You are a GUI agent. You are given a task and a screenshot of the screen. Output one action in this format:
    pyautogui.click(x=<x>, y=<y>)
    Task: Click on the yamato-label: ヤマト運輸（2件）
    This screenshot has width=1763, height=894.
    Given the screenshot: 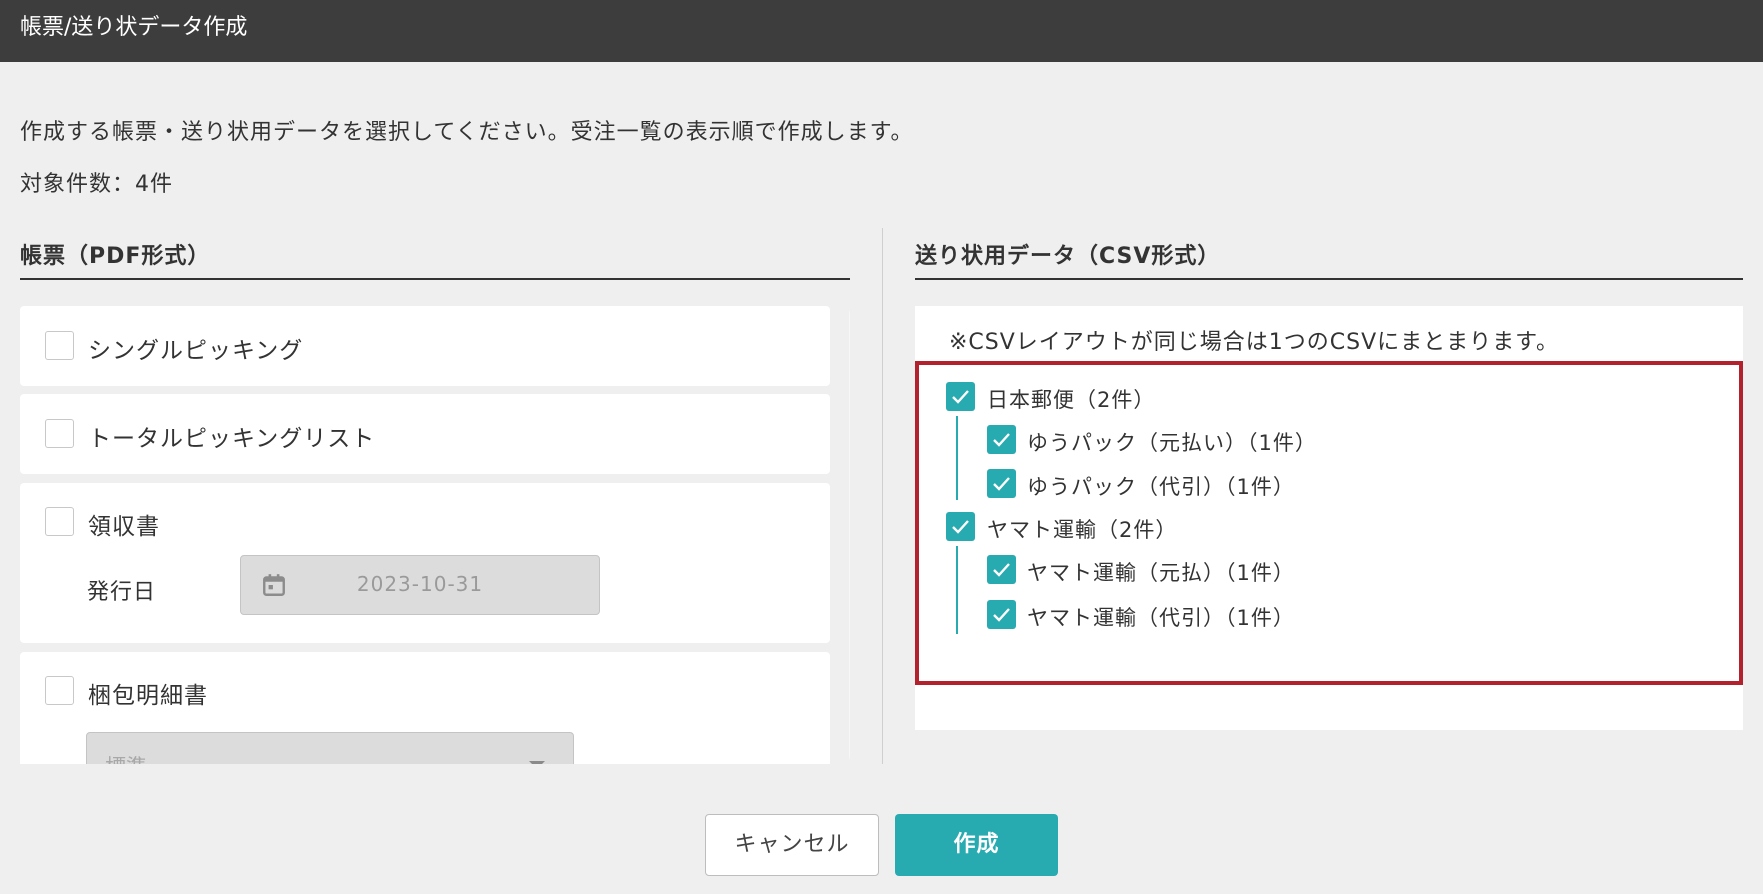 What is the action you would take?
    pyautogui.click(x=1082, y=530)
    